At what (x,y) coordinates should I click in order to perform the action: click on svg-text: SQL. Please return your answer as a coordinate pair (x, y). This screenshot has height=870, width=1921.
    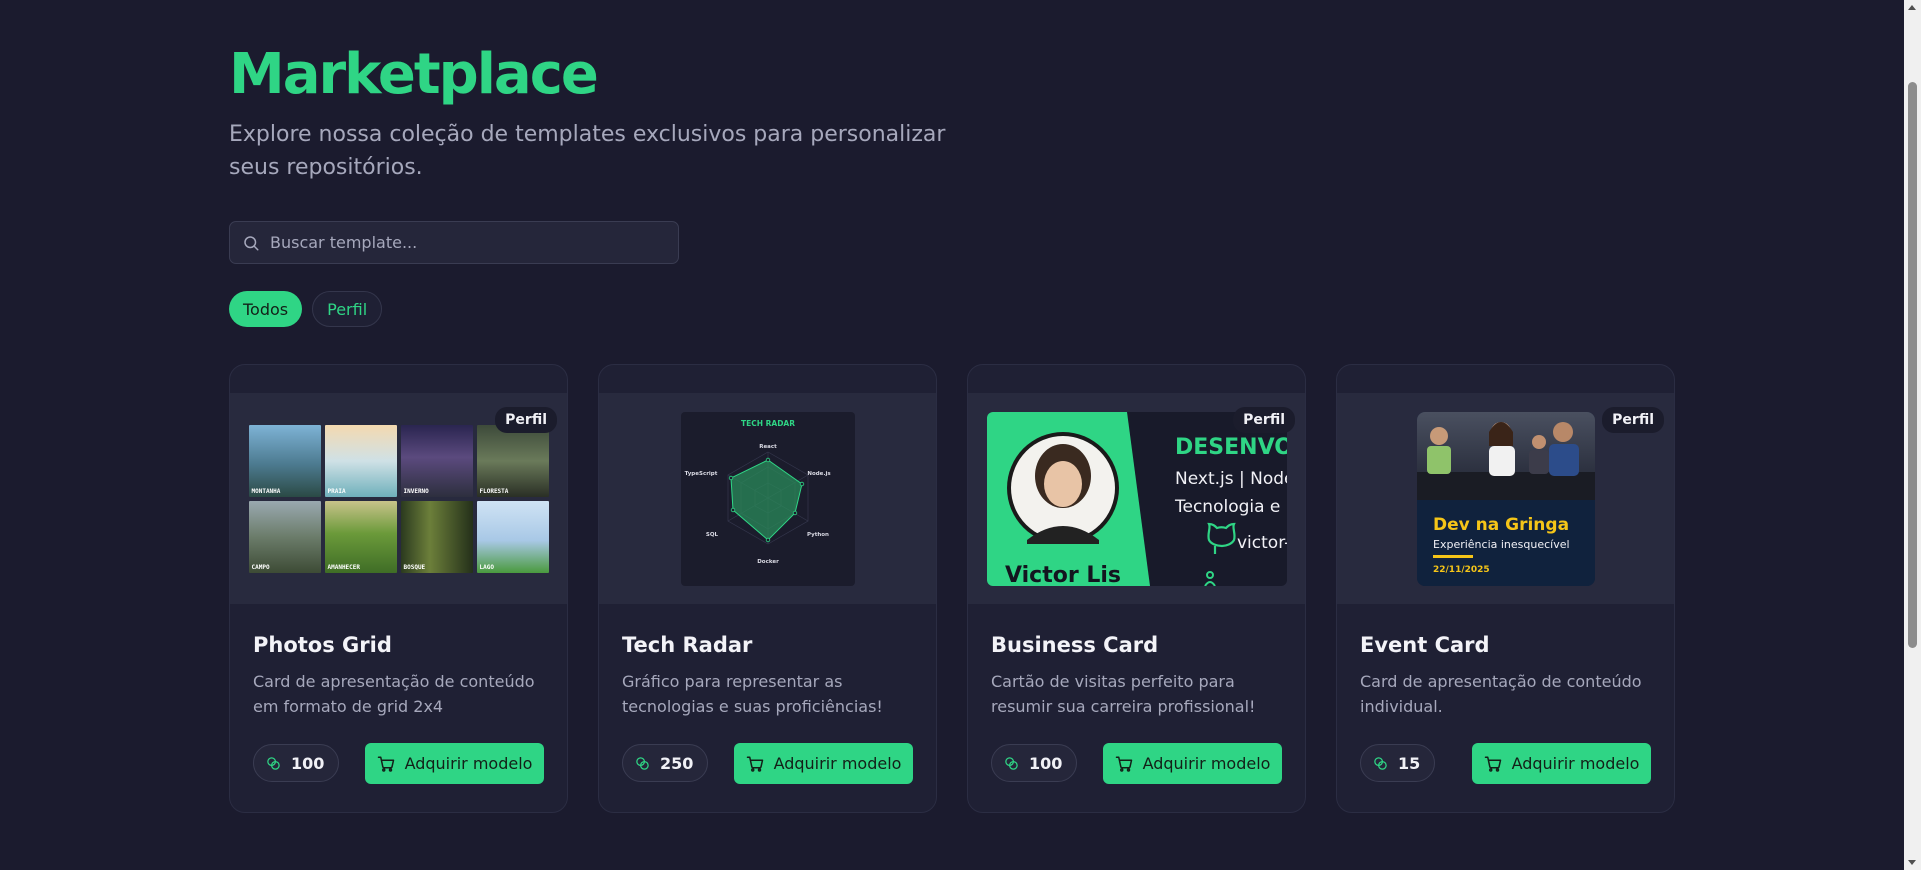
    Looking at the image, I should click on (711, 535).